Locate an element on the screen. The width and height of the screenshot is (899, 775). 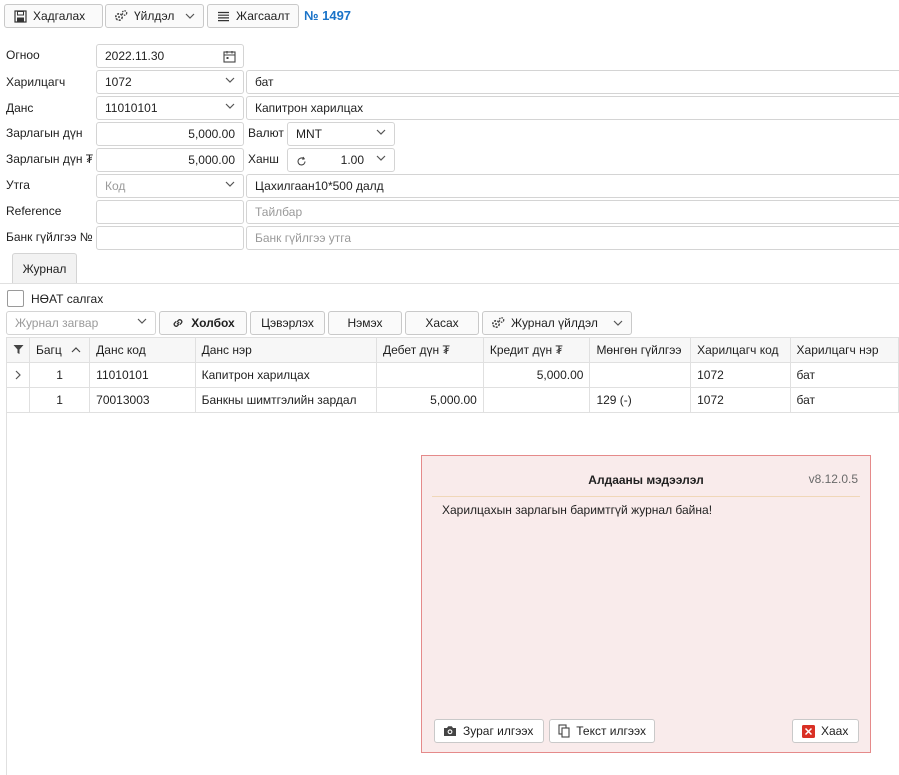
list-button: Жагсаалт is located at coordinates (253, 16).